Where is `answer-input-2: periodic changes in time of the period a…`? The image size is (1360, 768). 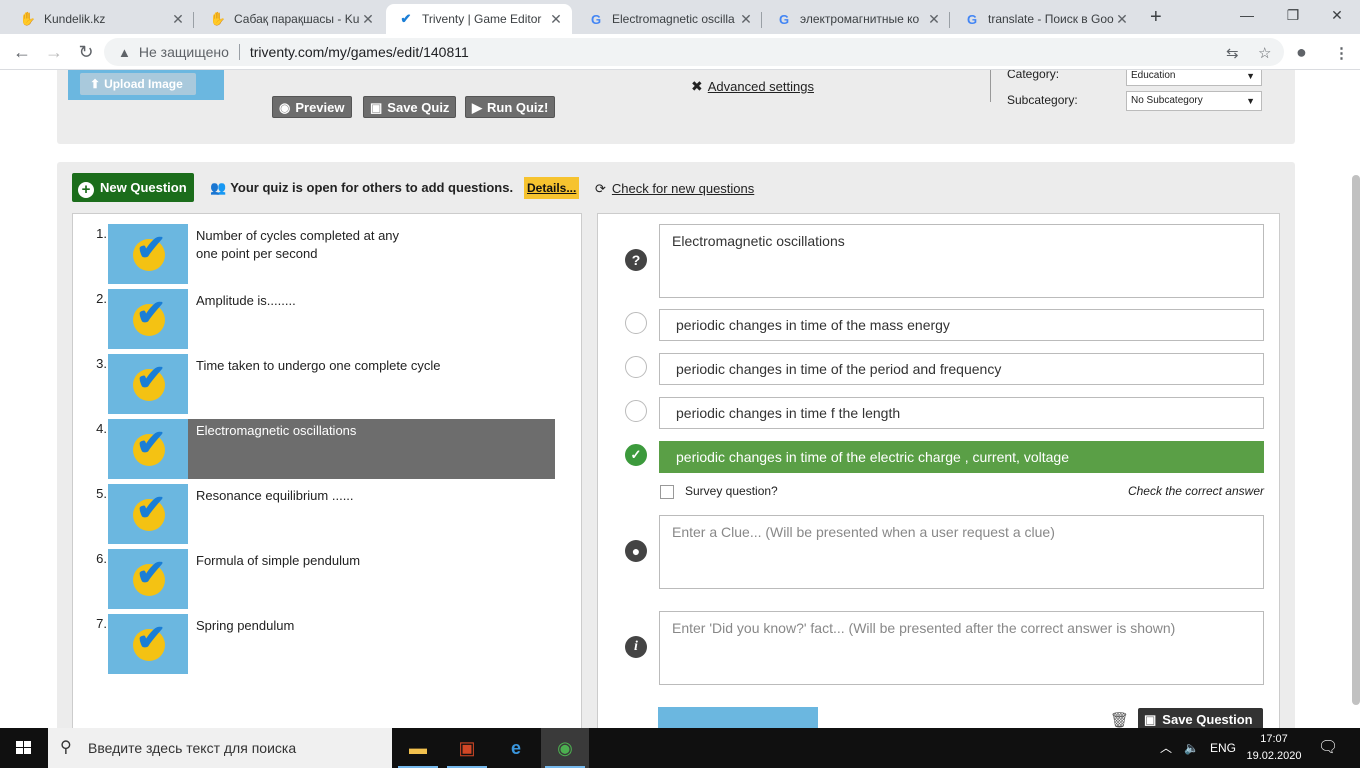 answer-input-2: periodic changes in time of the period a… is located at coordinates (961, 369).